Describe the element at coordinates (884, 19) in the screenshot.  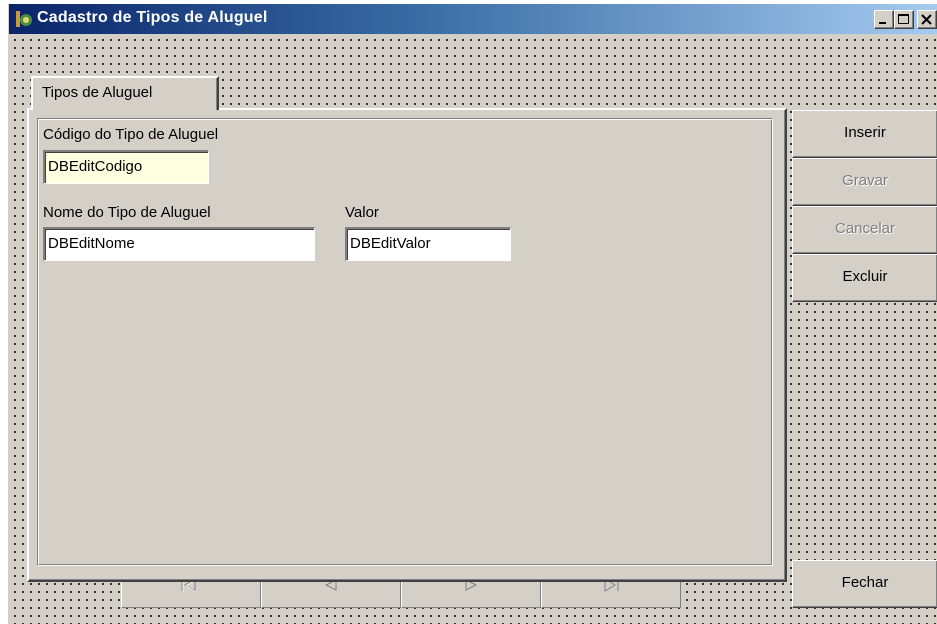
I see `minimize-button` at that location.